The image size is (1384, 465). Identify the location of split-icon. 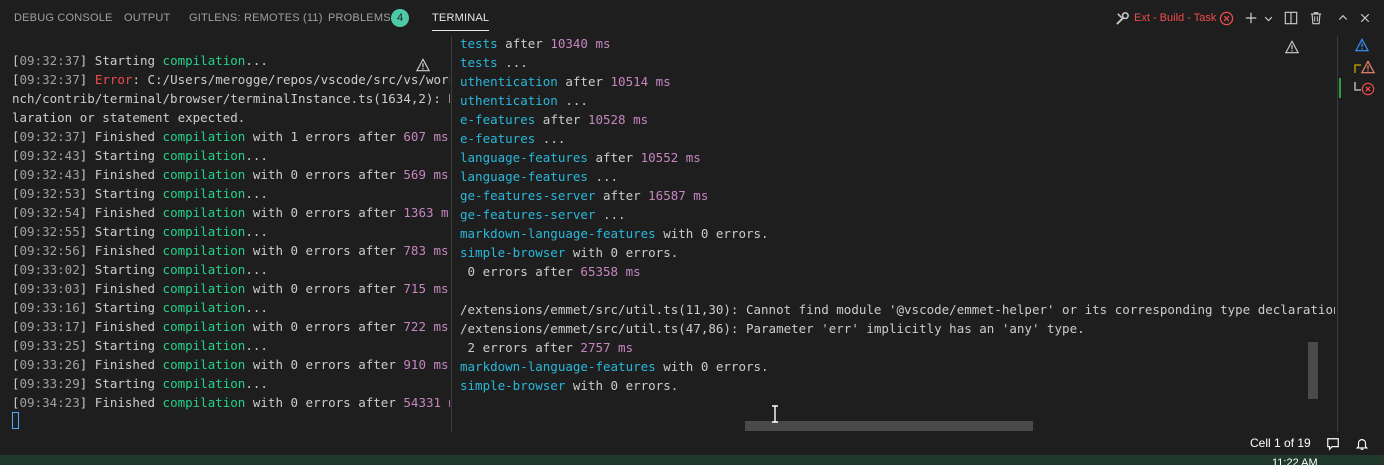
(1291, 18).